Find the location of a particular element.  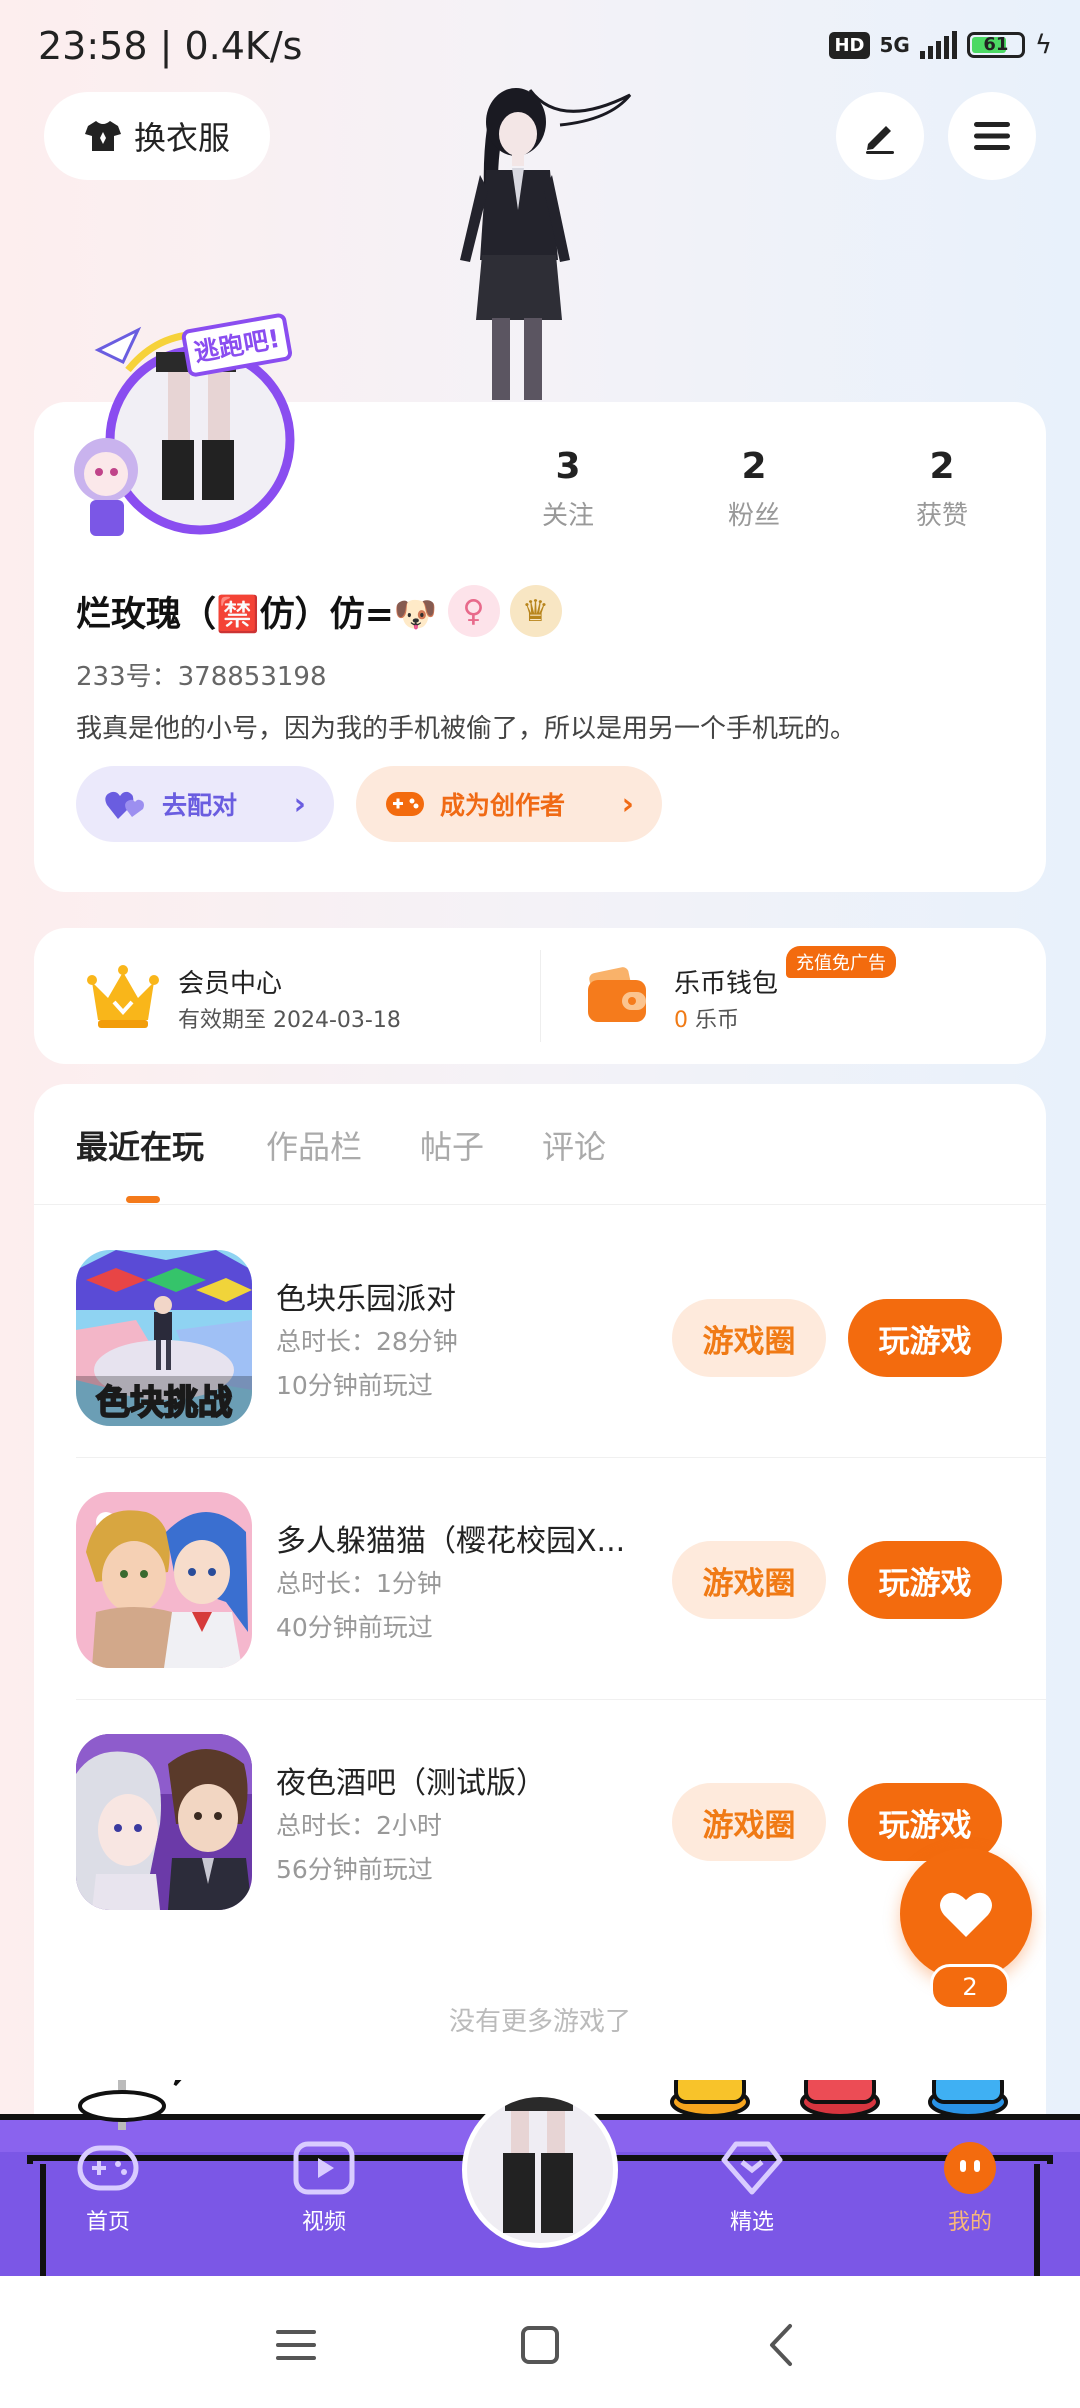

match-button-label: 去配对 is located at coordinates (200, 805).